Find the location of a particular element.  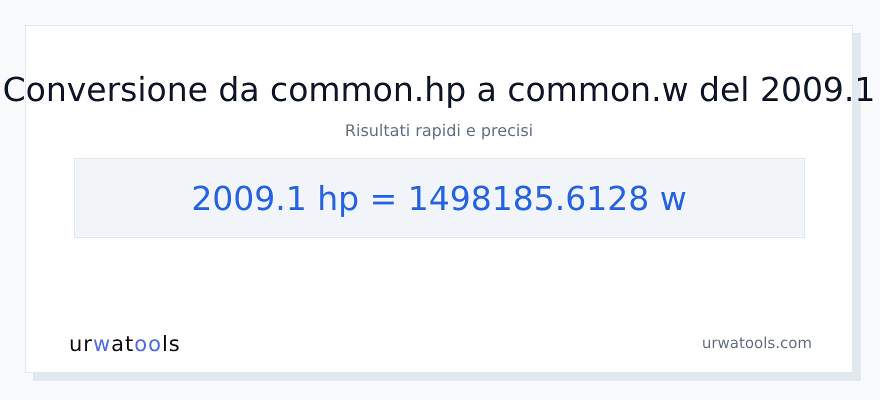

logo: urwatools is located at coordinates (125, 344).